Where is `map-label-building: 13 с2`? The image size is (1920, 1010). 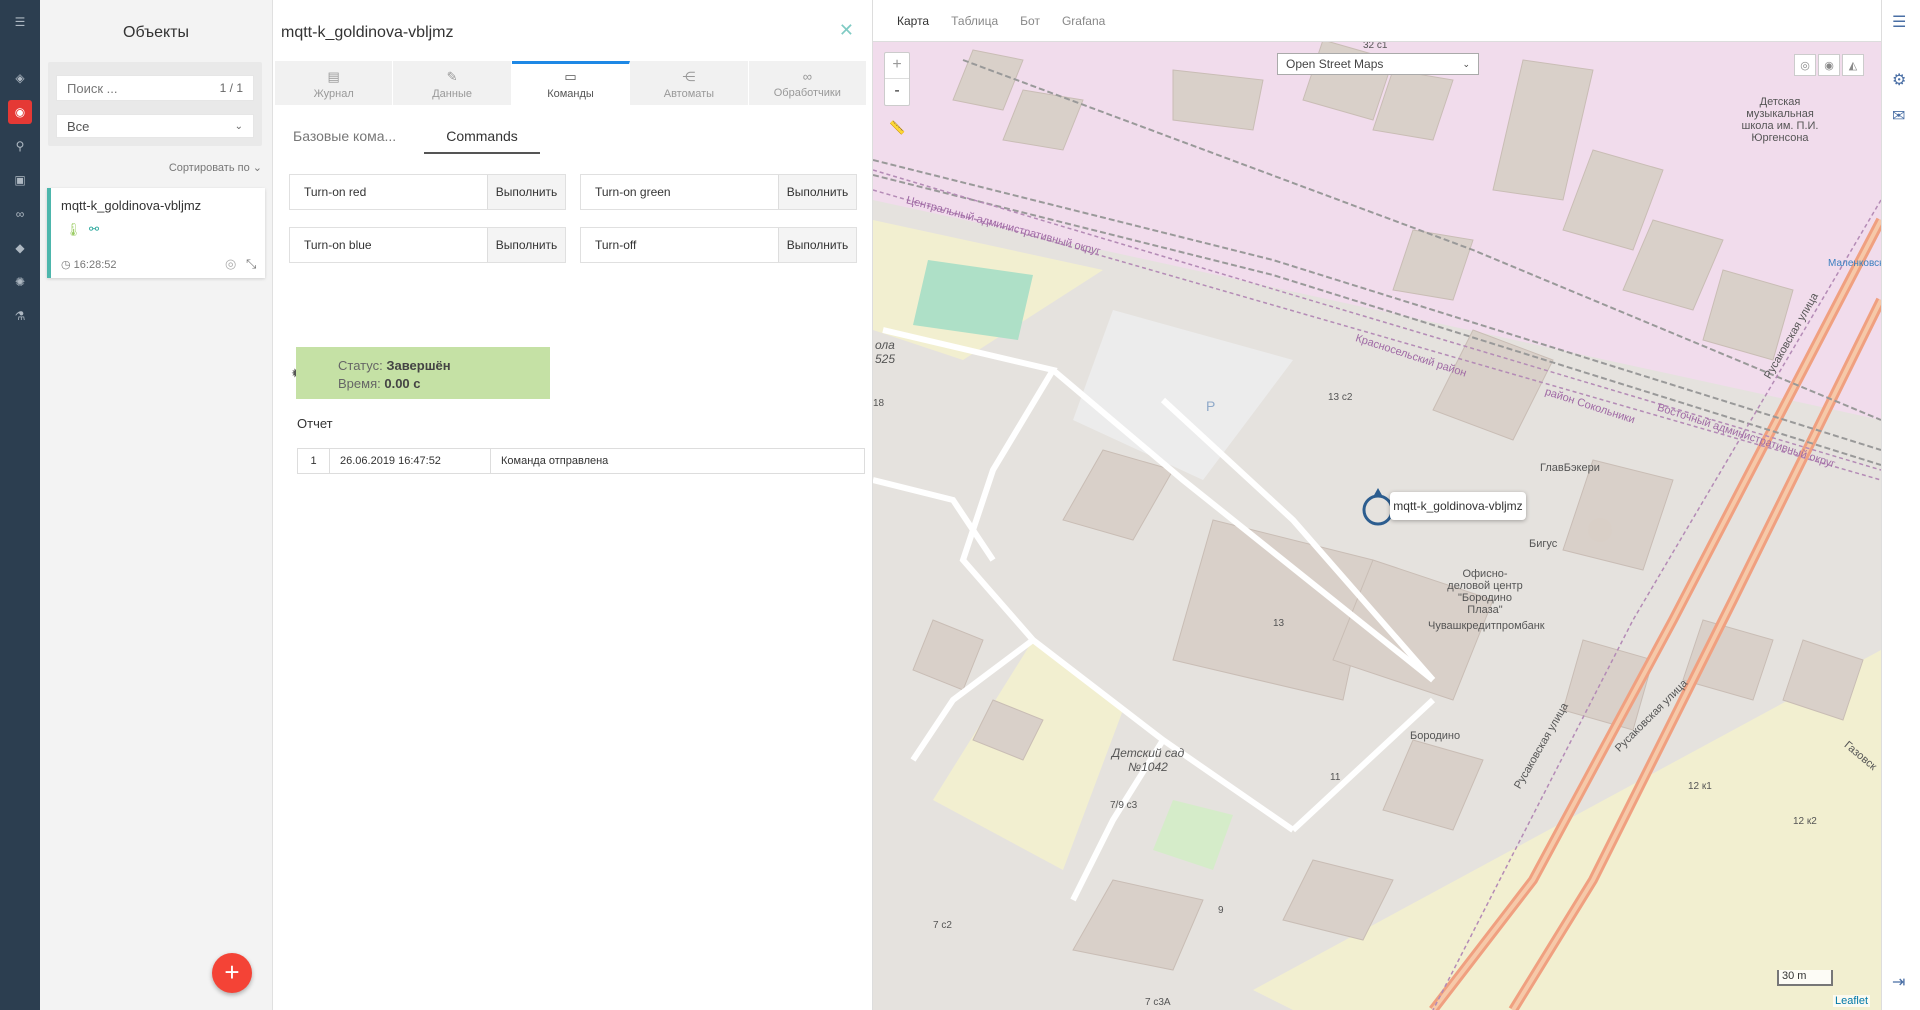
map-label-building: 13 с2 is located at coordinates (1340, 397).